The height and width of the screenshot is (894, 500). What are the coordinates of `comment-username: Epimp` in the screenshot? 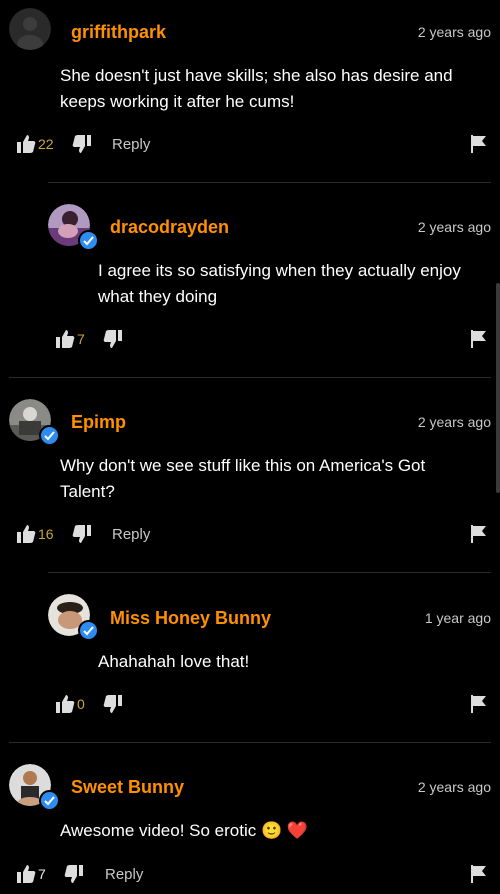 It's located at (98, 422).